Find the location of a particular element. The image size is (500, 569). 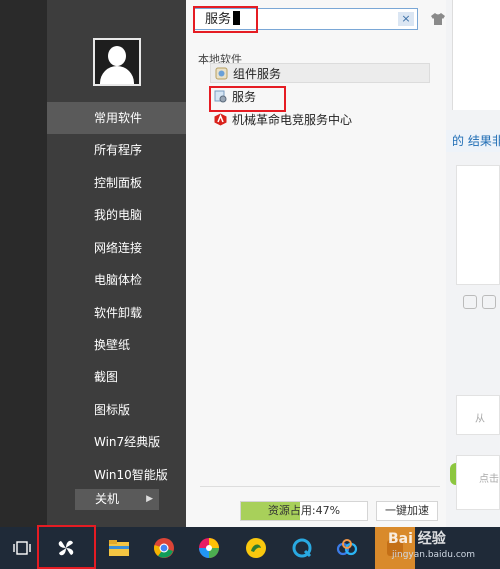

sidebar-item-icon-edition: 图标版 is located at coordinates (116, 410).